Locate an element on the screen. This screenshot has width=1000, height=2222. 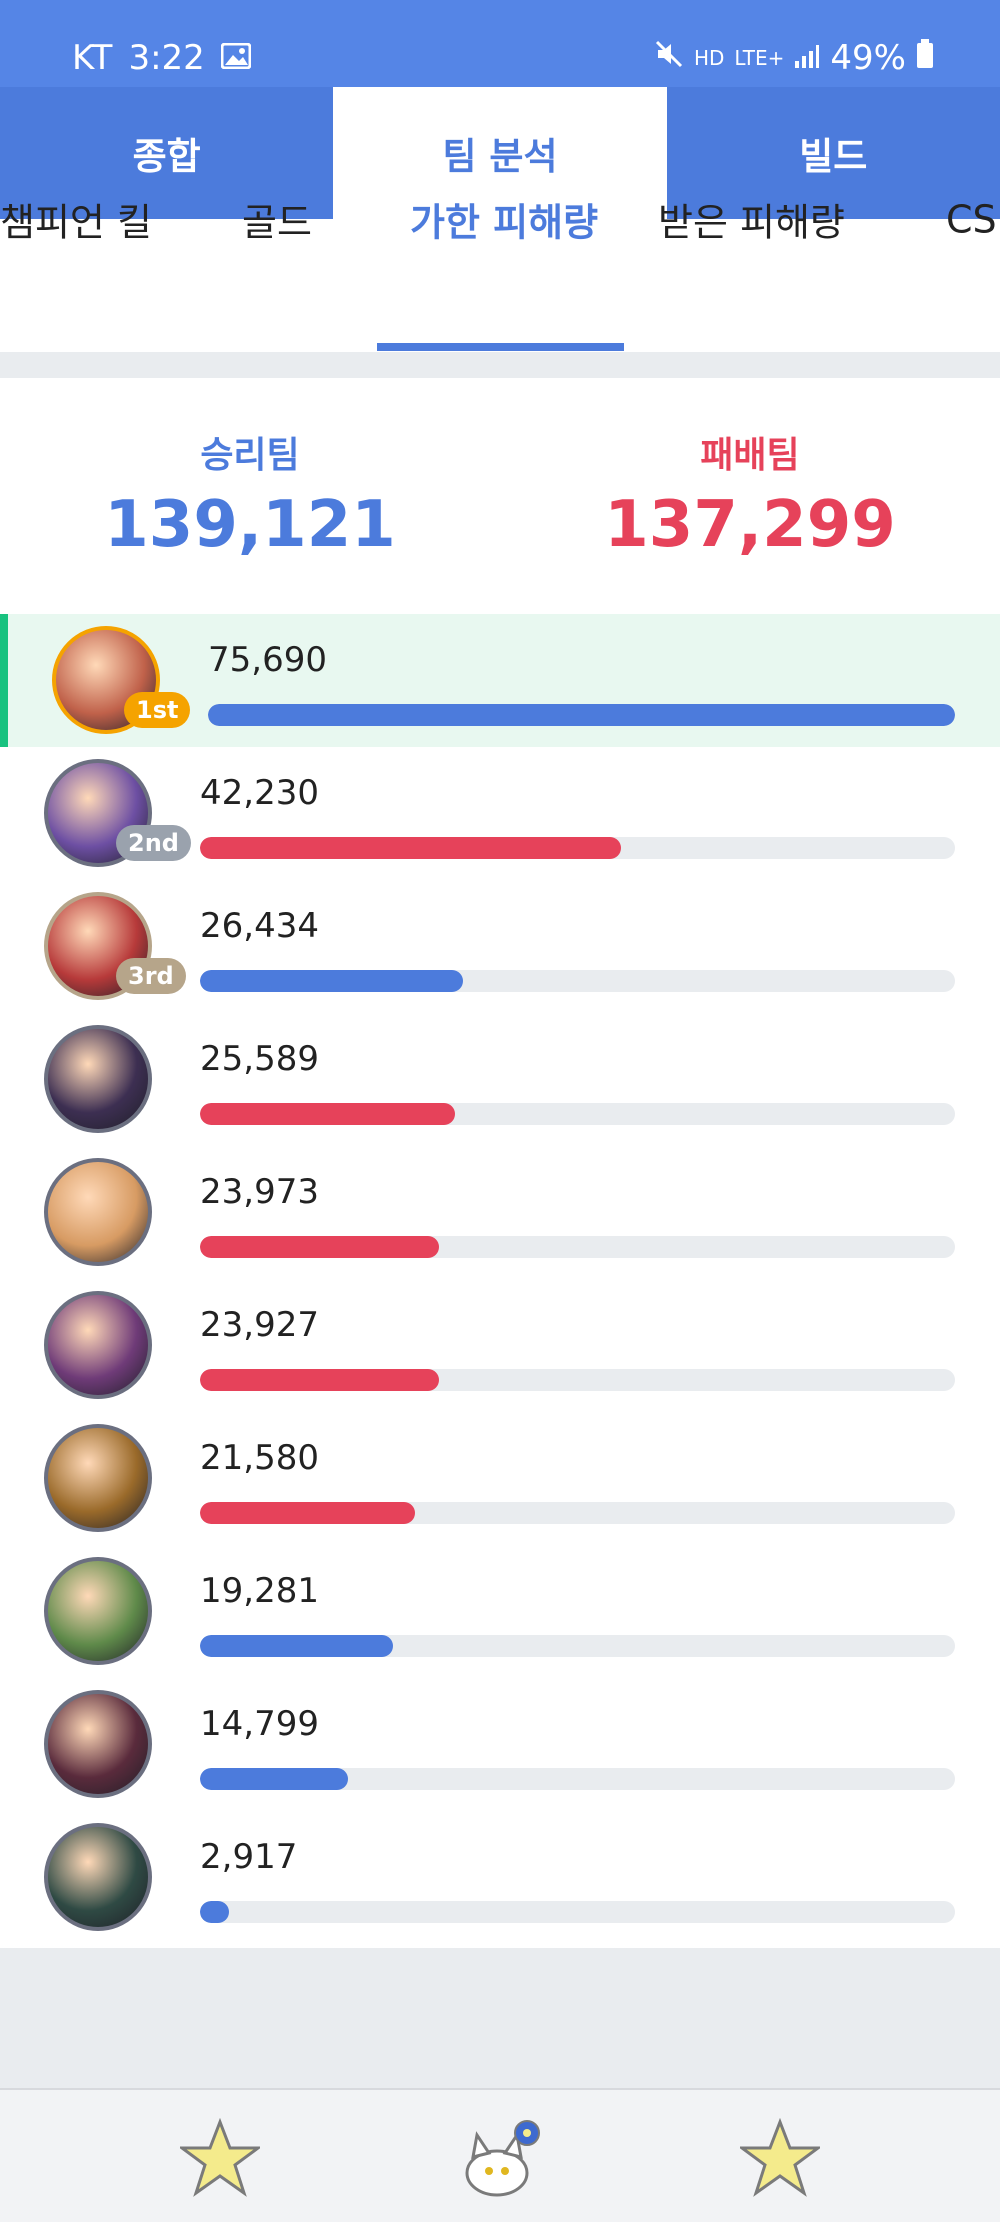
ranking-row: 2,917 is located at coordinates (500, 1877).